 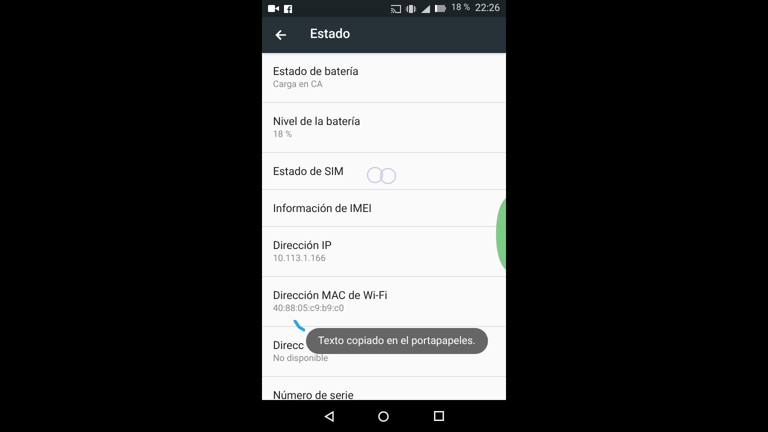 I want to click on row-summary: 18 %, so click(x=282, y=135).